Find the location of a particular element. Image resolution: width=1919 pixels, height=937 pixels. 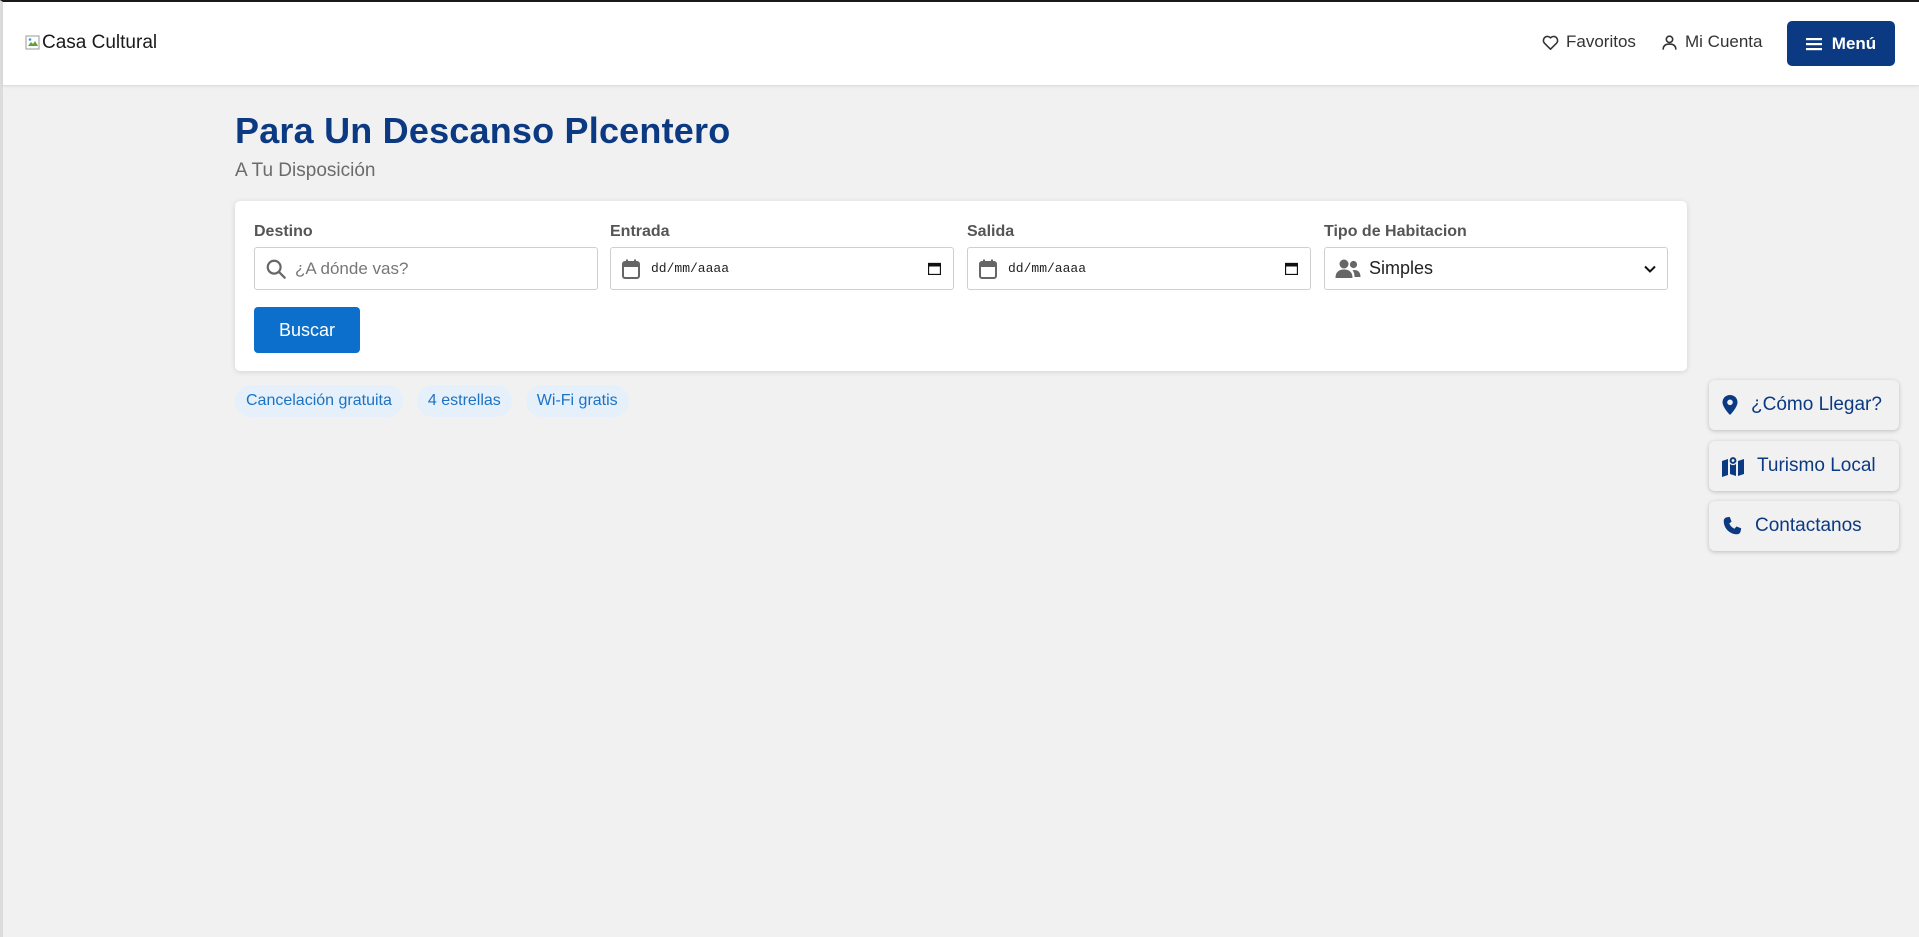

tourism-button: Turismo Local is located at coordinates (1804, 466).